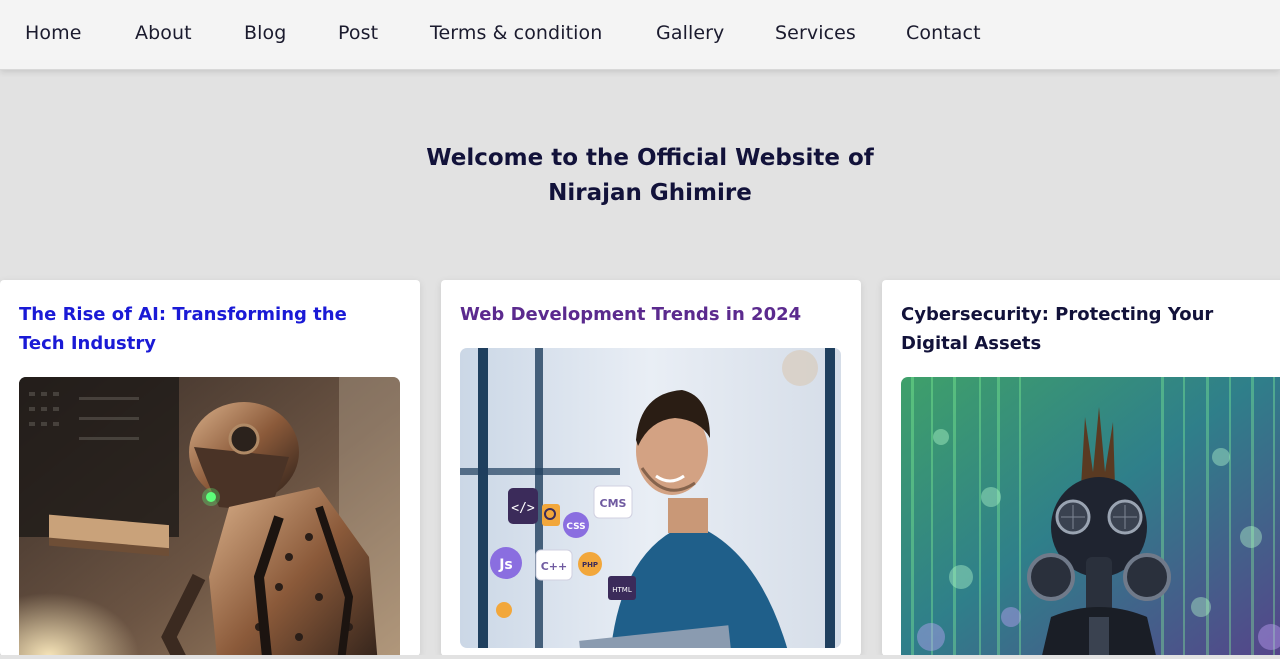 The width and height of the screenshot is (1280, 659). I want to click on code-badge: </>, so click(523, 506).